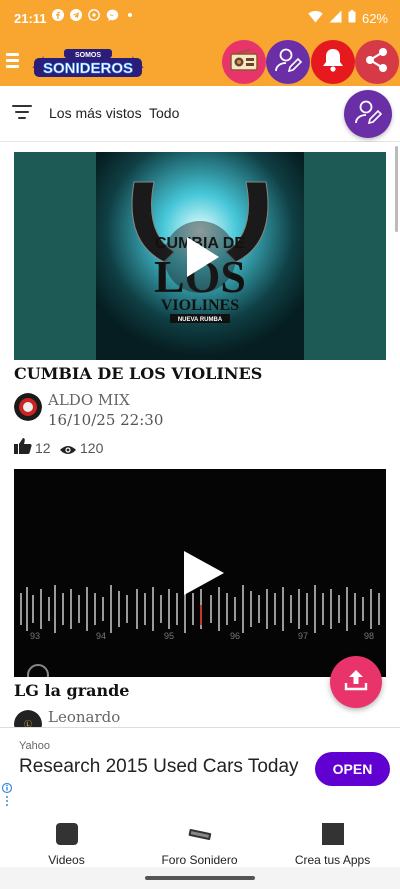 Image resolution: width=400 pixels, height=889 pixels. What do you see at coordinates (30, 18) in the screenshot?
I see `status-time: 21:11` at bounding box center [30, 18].